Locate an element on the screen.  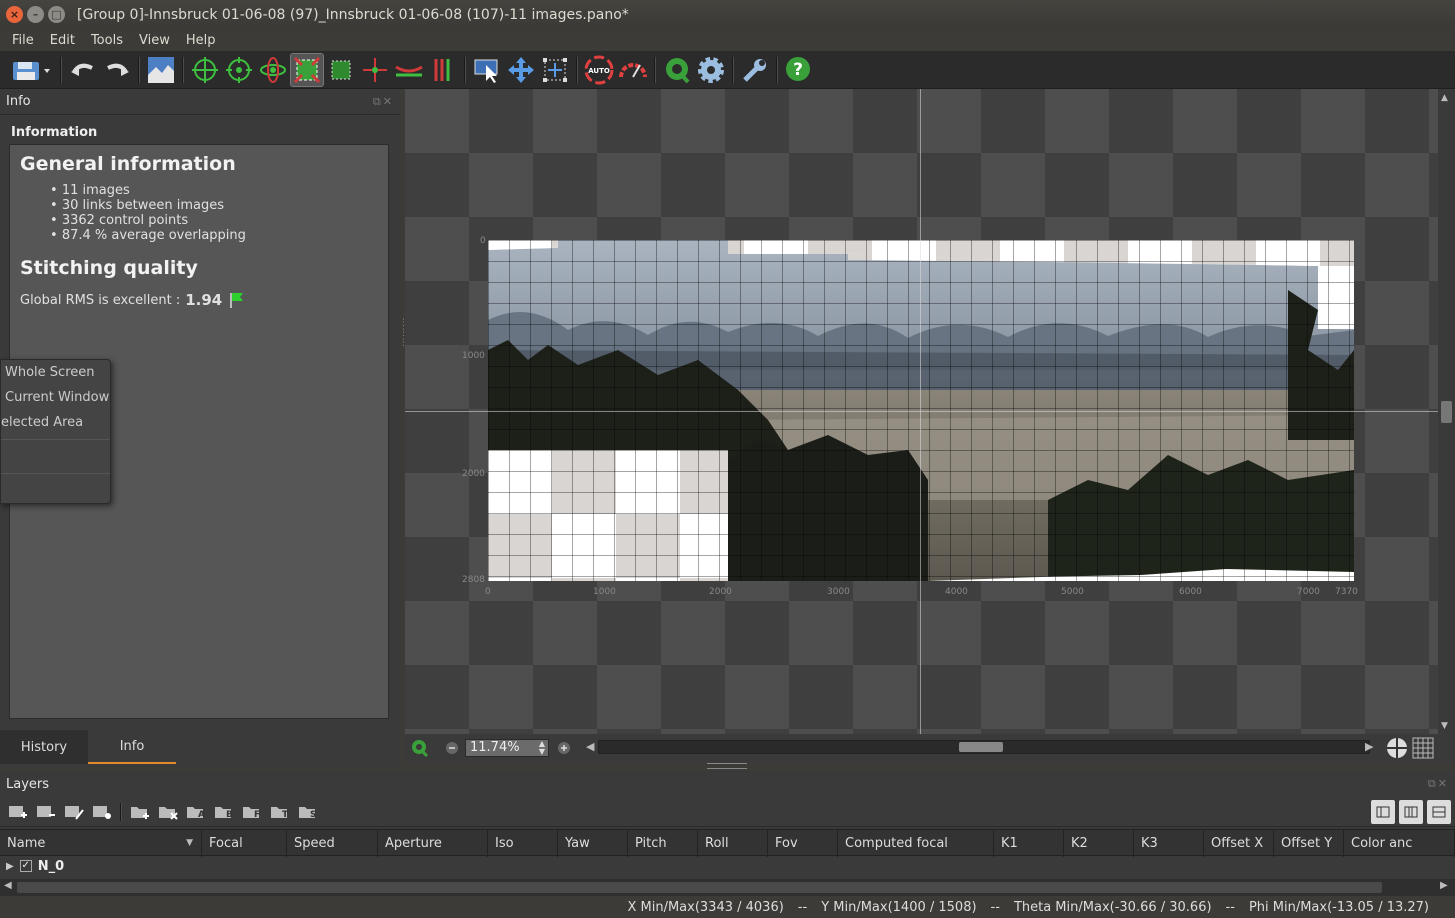
canvas-vertical-scrollbar: ▲ ▼ is located at coordinates (1446, 411).